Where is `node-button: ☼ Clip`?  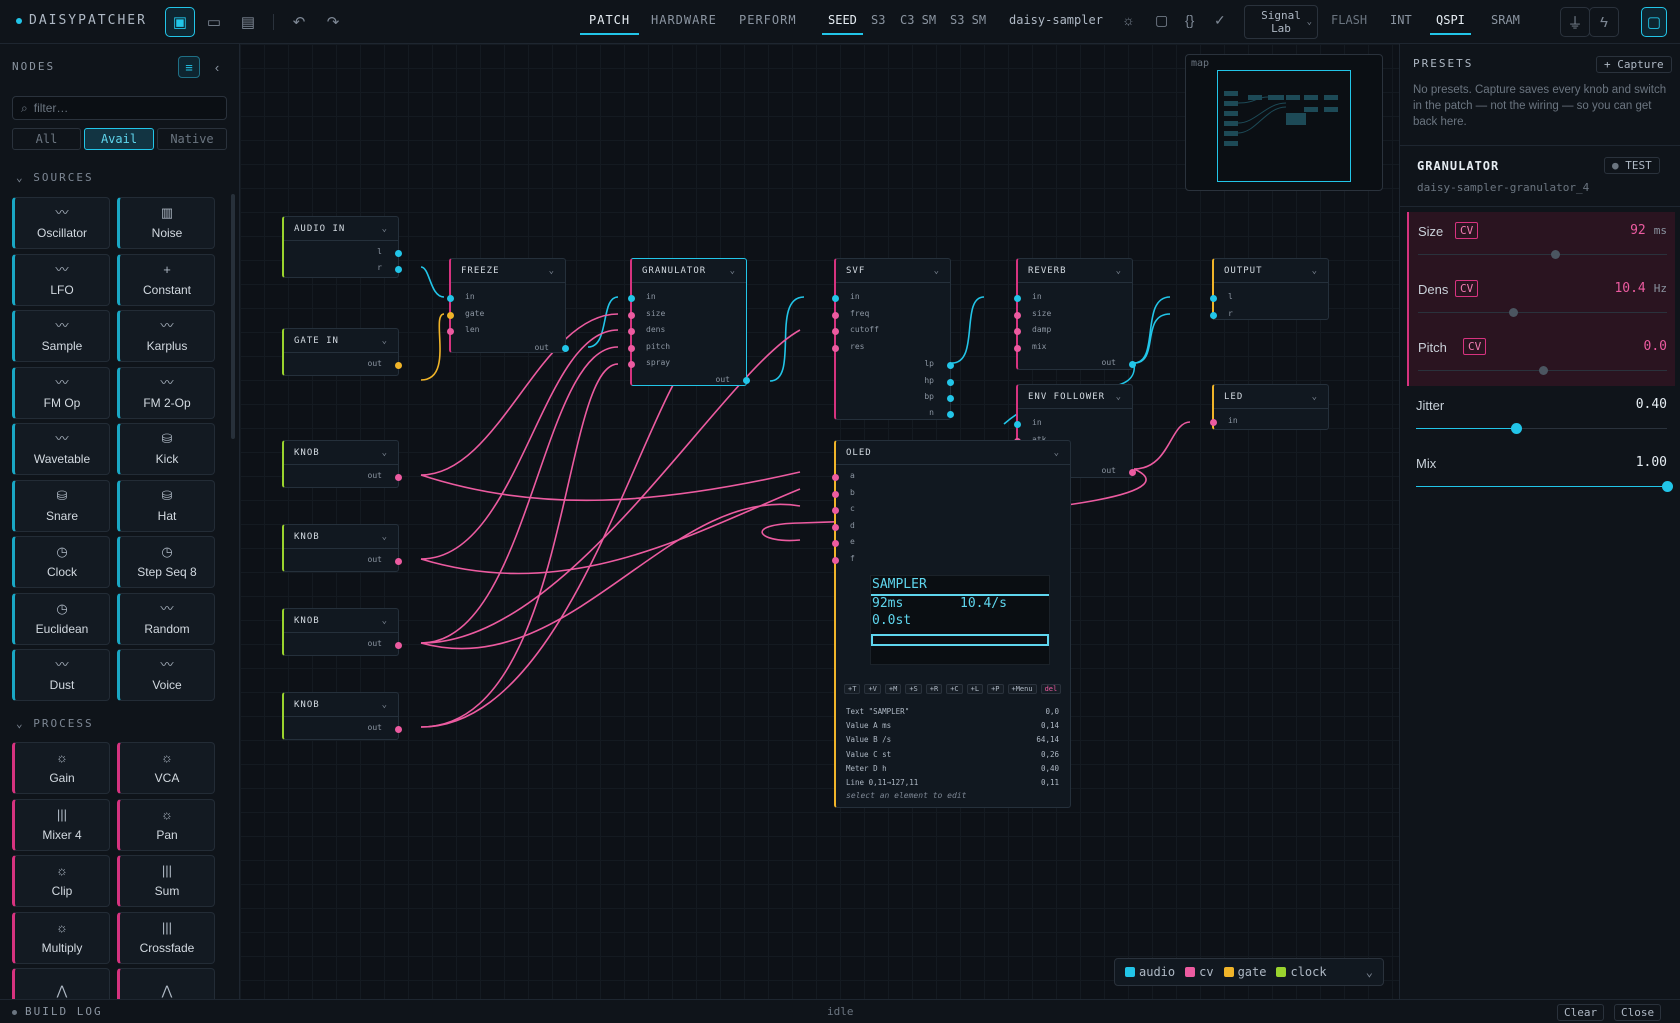
node-button: ☼ Clip is located at coordinates (61, 881).